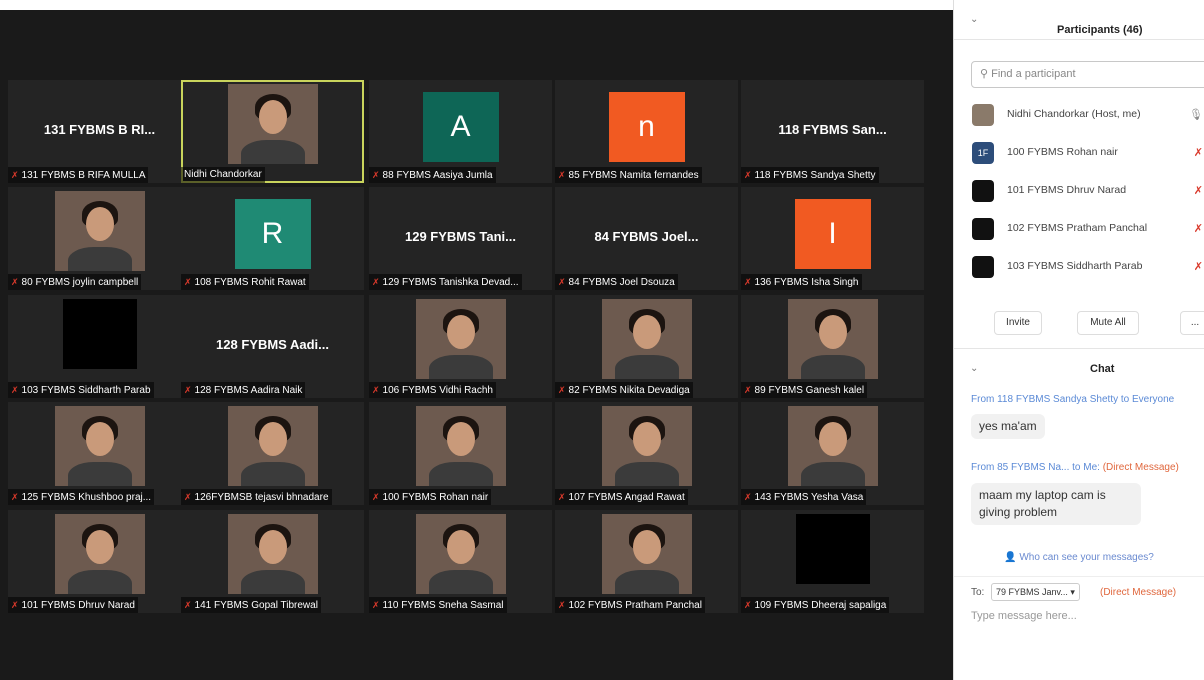  I want to click on video-tile: n ✗ 85 FYBMS Namita fernandes, so click(646, 131).